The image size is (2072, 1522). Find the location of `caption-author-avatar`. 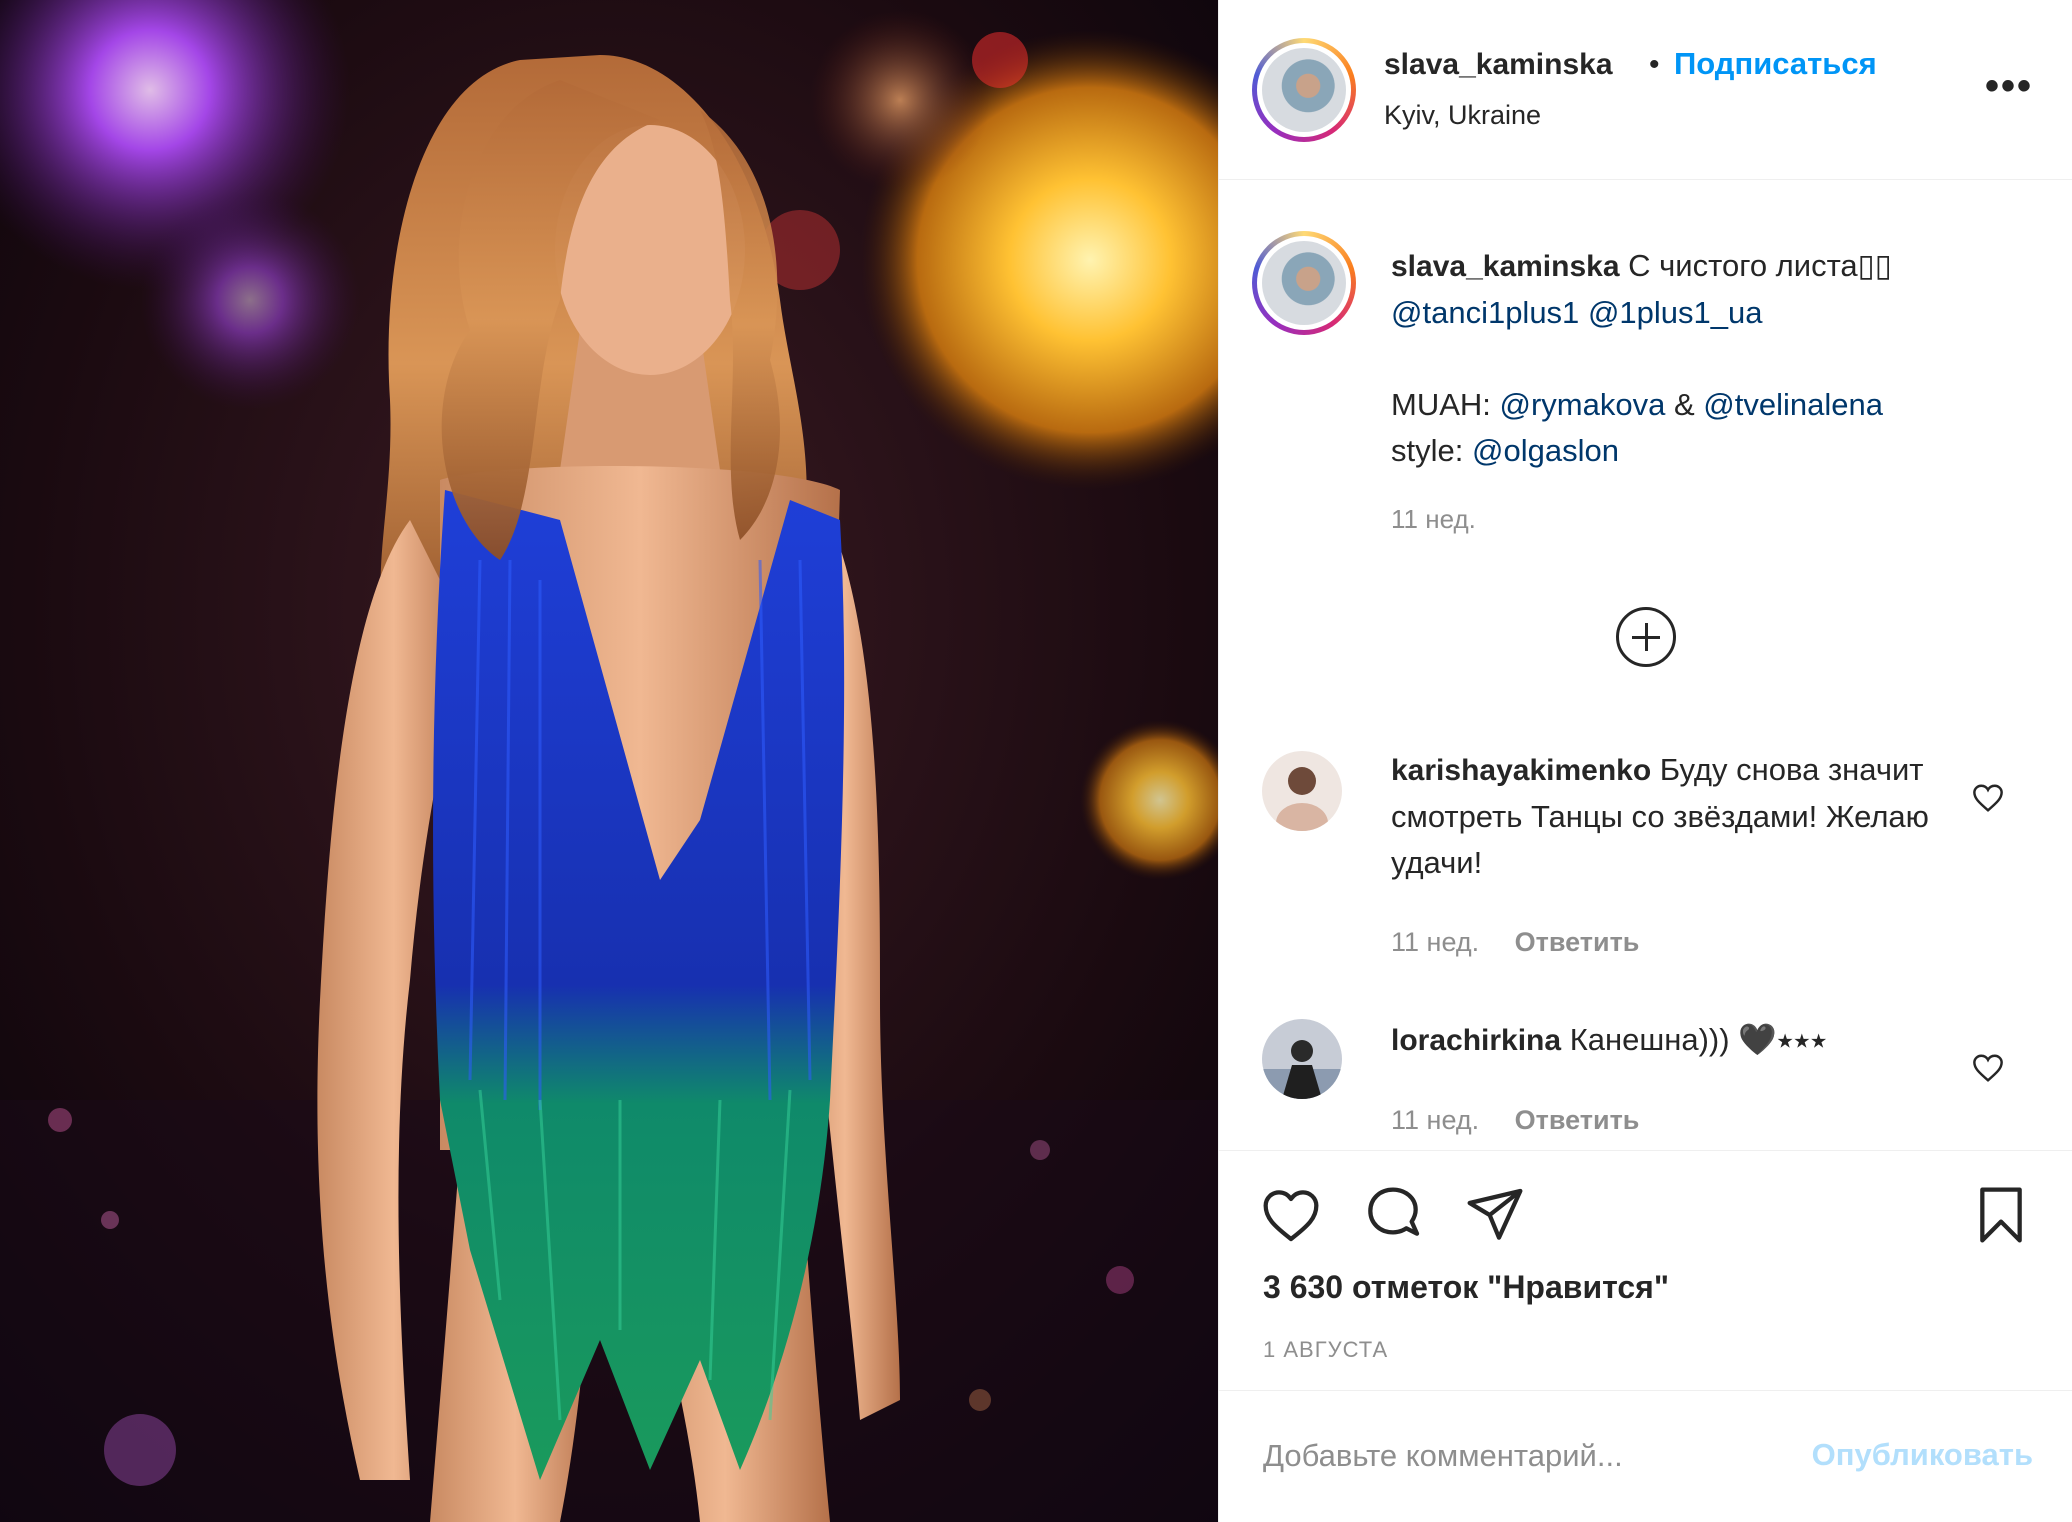

caption-author-avatar is located at coordinates (1304, 283).